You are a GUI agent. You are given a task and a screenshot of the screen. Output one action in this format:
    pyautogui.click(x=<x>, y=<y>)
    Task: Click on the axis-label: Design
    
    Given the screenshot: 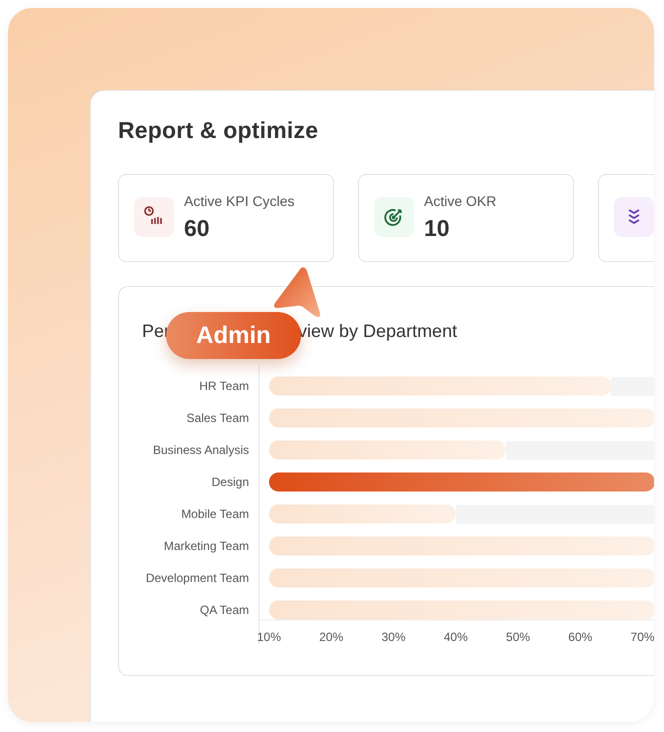 What is the action you would take?
    pyautogui.click(x=230, y=482)
    